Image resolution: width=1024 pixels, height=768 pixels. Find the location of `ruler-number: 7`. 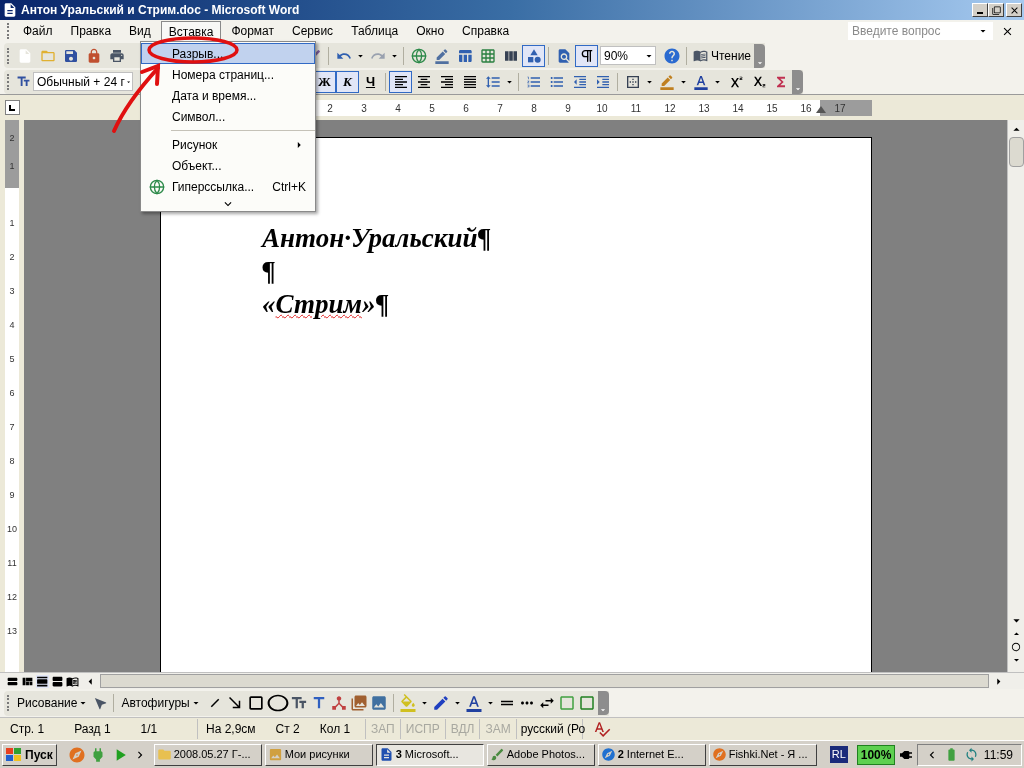

ruler-number: 7 is located at coordinates (12, 427).